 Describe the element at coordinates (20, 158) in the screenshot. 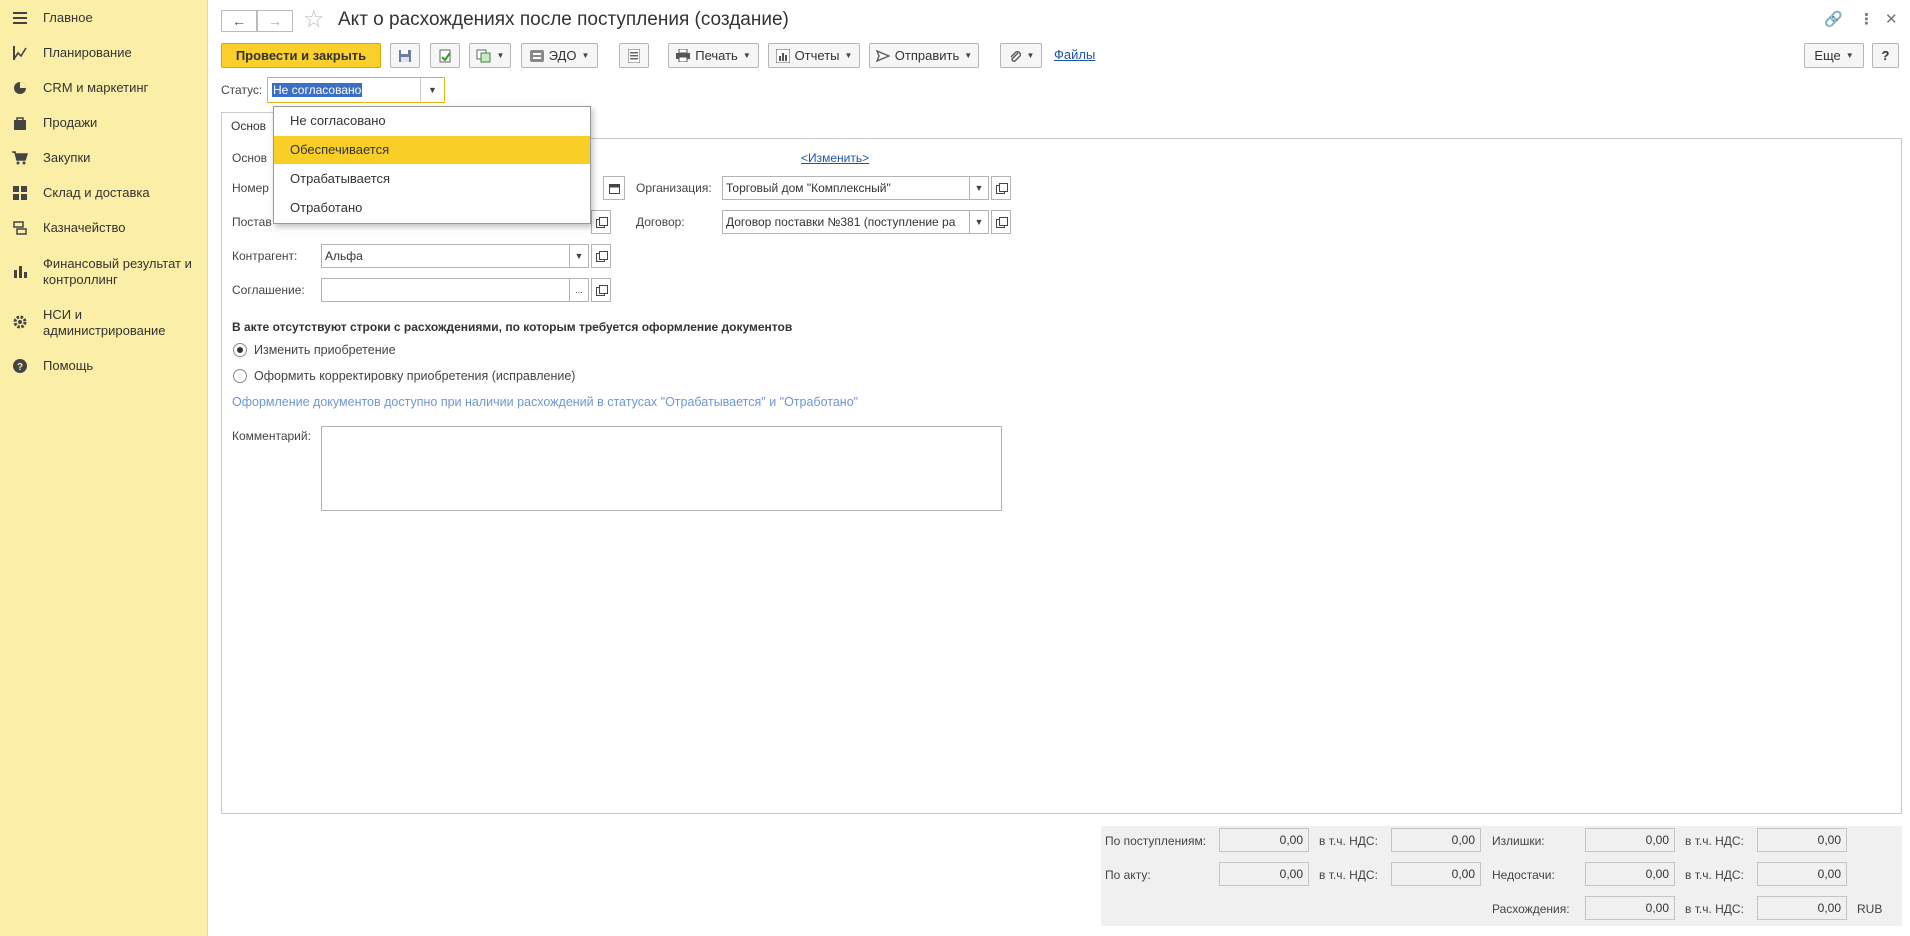

I see `cart-icon` at that location.